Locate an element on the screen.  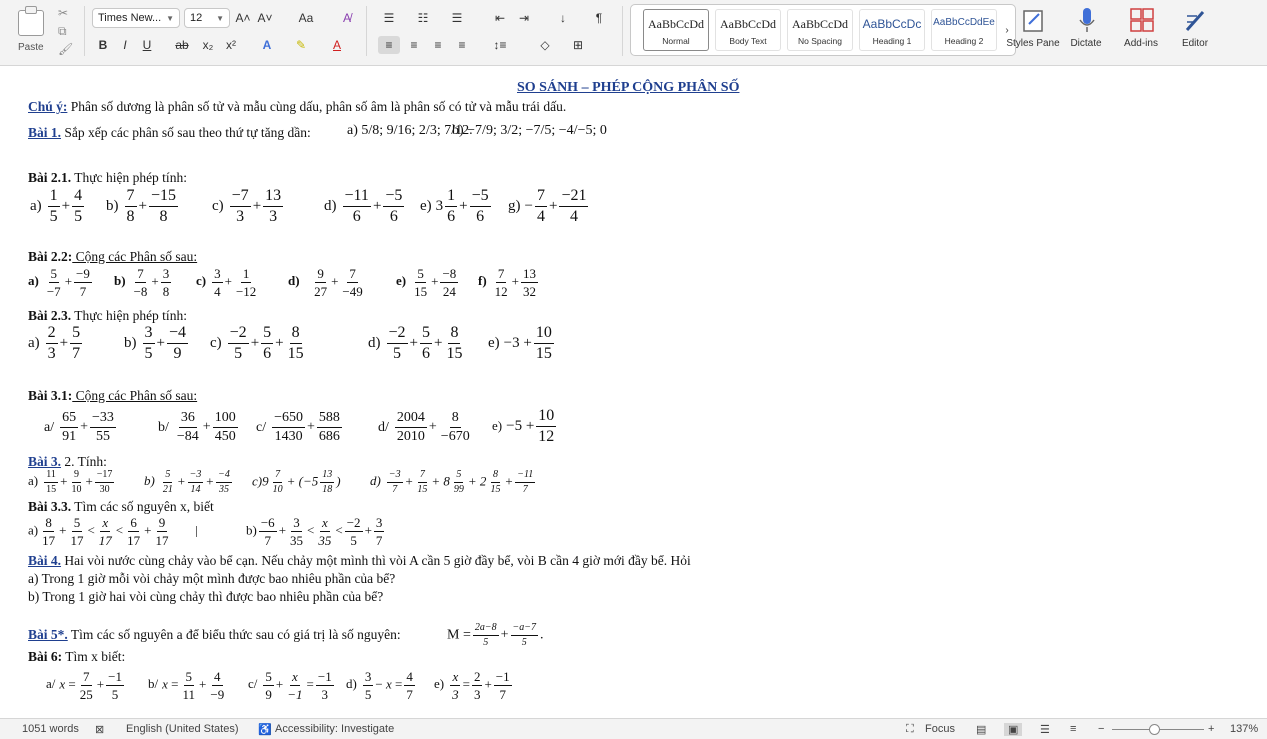
b33-b: b) −6 7 +3 35 < x 35 < −2 5 +3 7 is located at coordinates (315, 531).